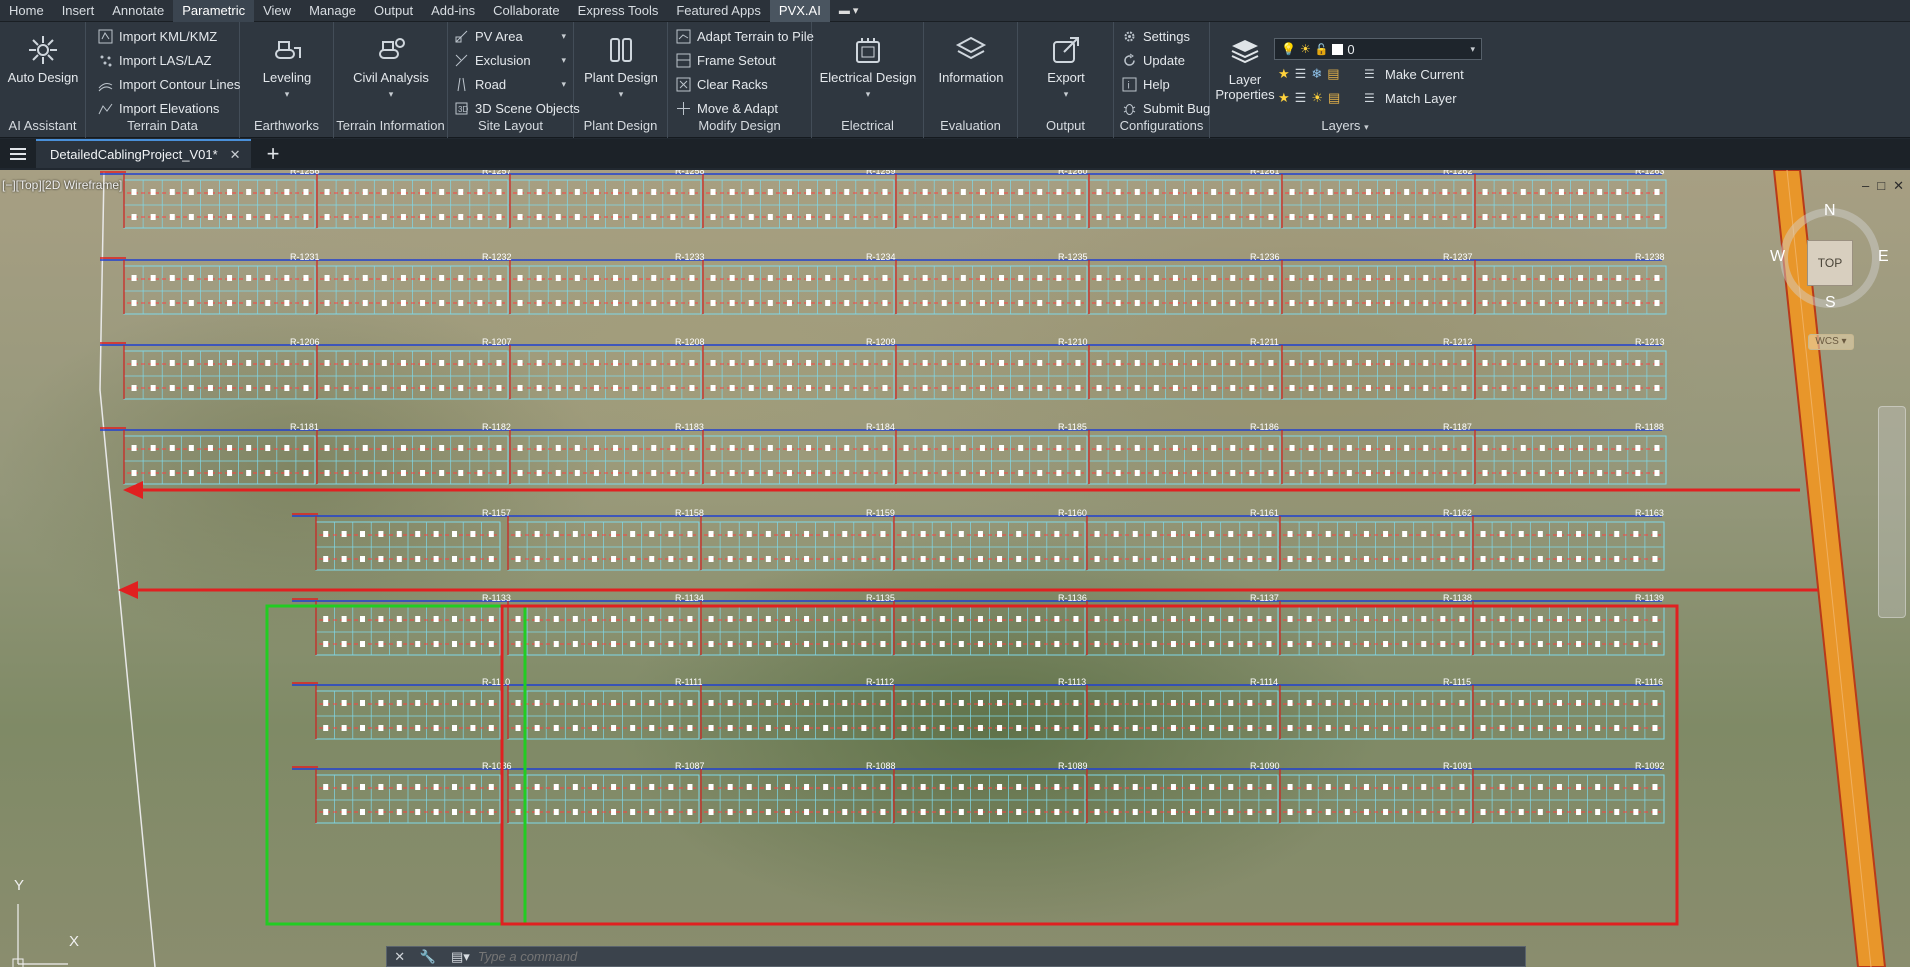 Image resolution: width=1910 pixels, height=967 pixels. I want to click on panel-title-layers: Layers ▾, so click(1345, 125).